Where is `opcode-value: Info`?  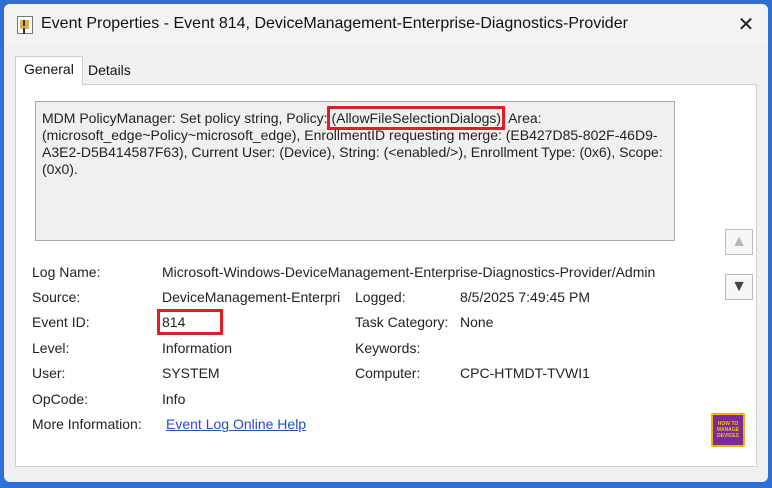
opcode-value: Info is located at coordinates (174, 399).